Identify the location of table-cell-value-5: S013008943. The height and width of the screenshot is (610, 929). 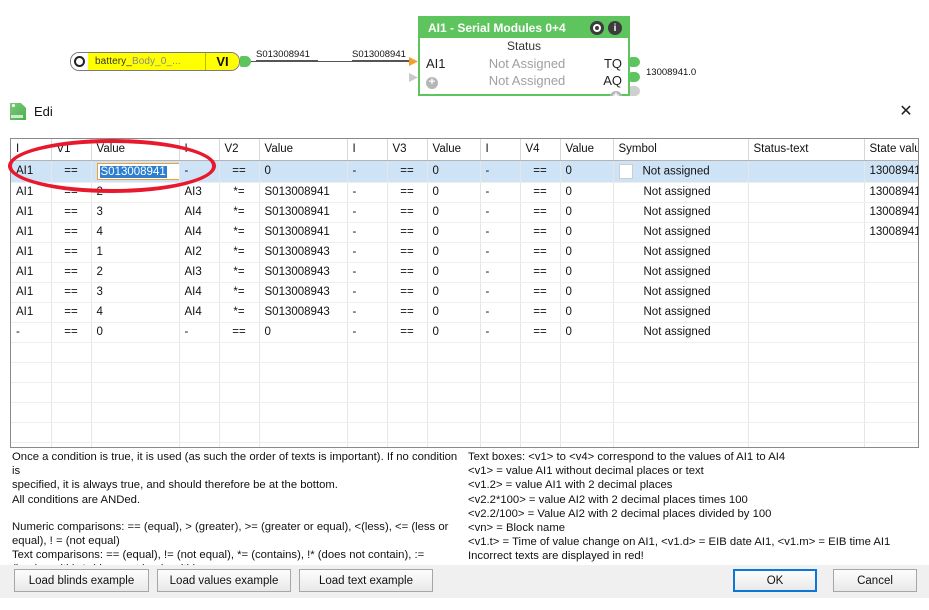
(303, 312).